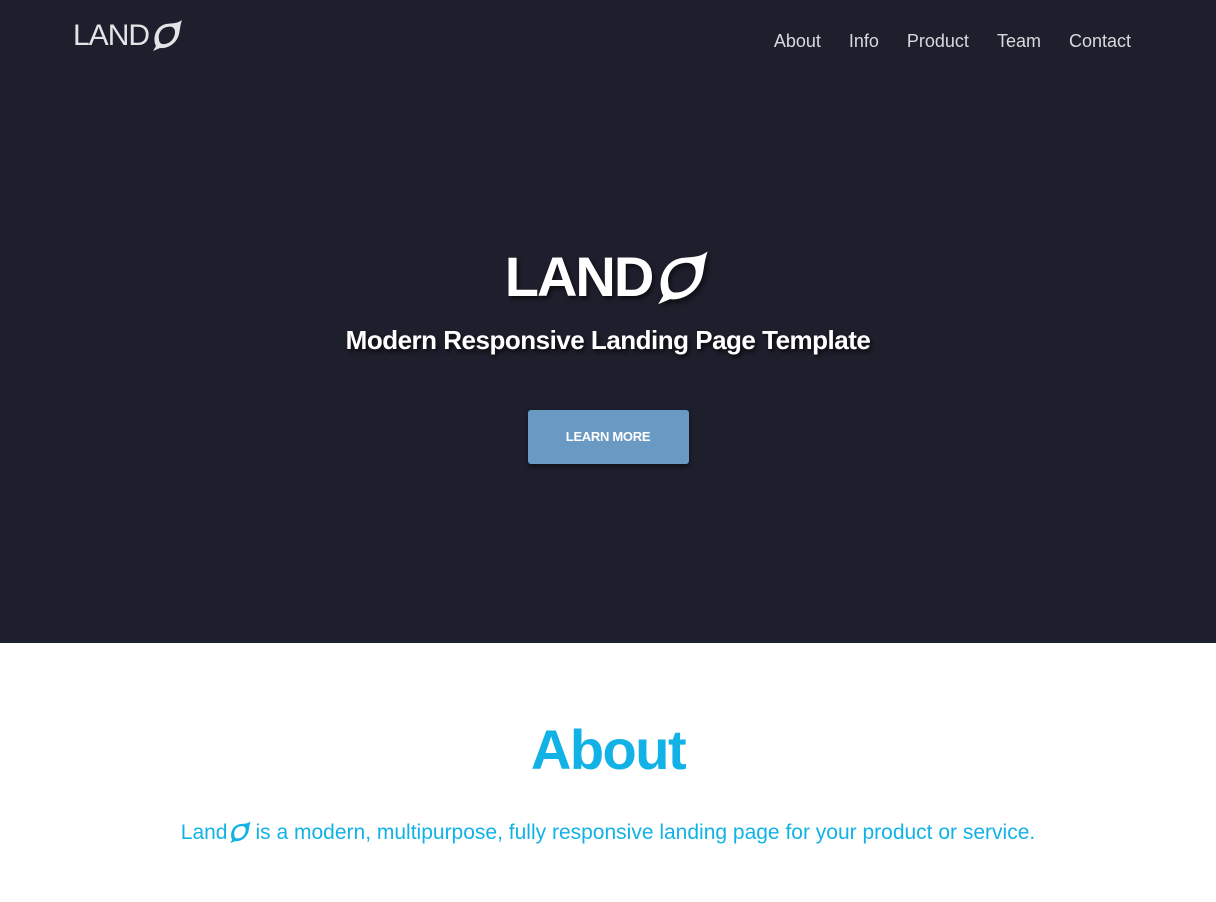 The image size is (1216, 902). I want to click on nav-logo-link: LAND, so click(128, 36).